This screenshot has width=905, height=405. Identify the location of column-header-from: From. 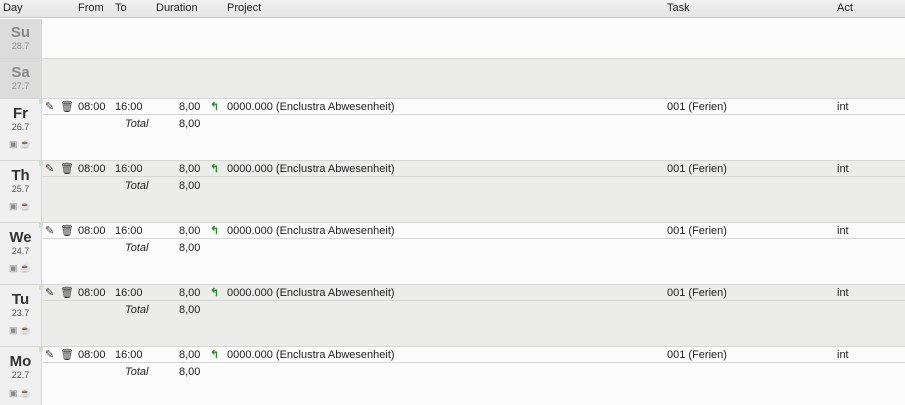
(91, 8).